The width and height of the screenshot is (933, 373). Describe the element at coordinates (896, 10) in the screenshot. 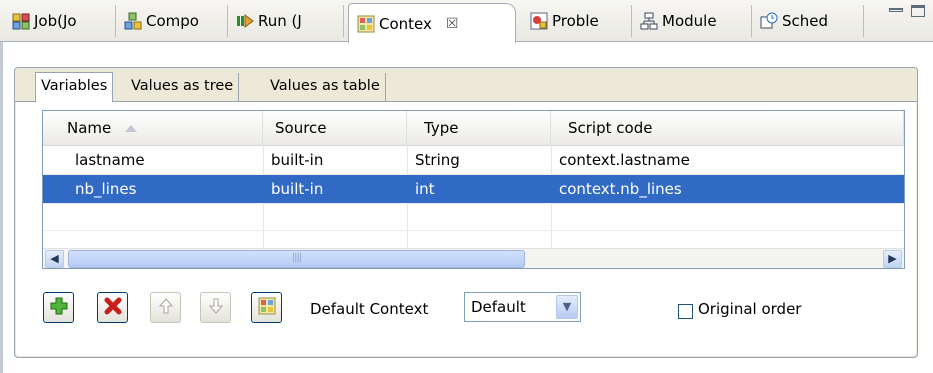

I see `minimize-icon` at that location.